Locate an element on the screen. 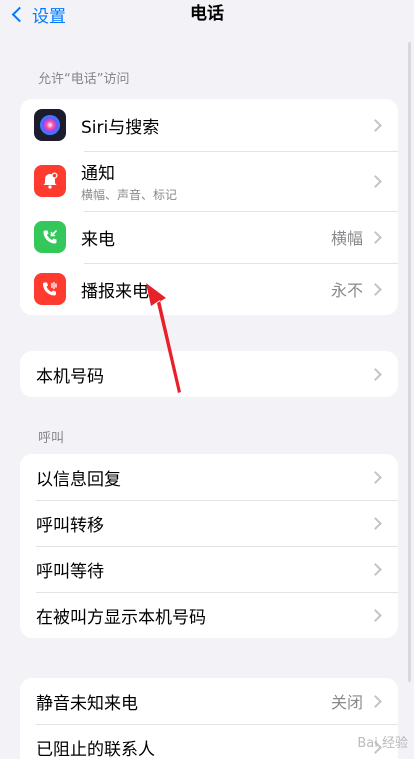 Image resolution: width=414 pixels, height=759 pixels. row-label: 来电 is located at coordinates (98, 239).